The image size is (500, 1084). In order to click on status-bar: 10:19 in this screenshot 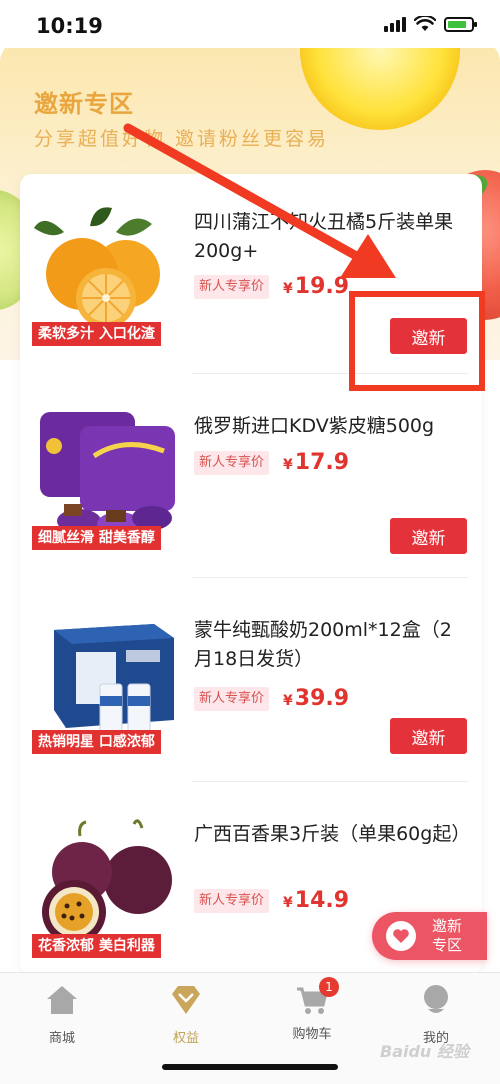, I will do `click(250, 24)`.